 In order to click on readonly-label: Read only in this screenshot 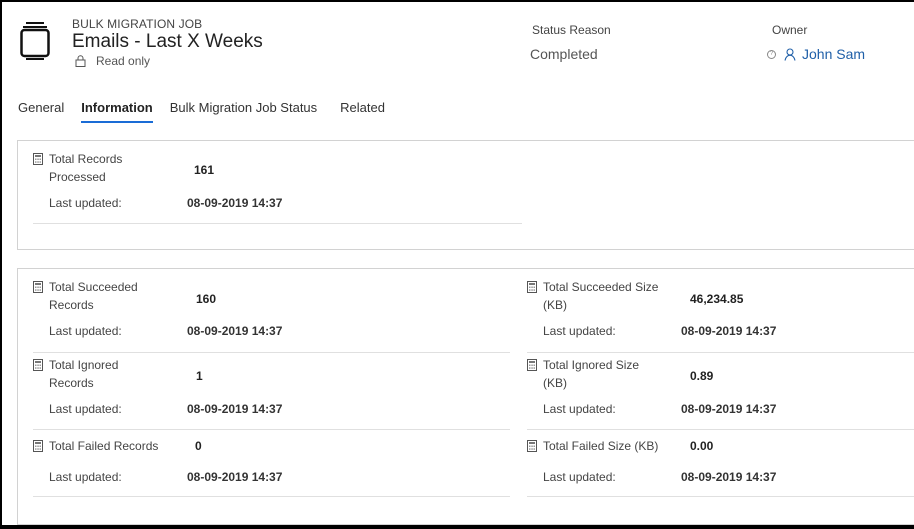, I will do `click(123, 61)`.